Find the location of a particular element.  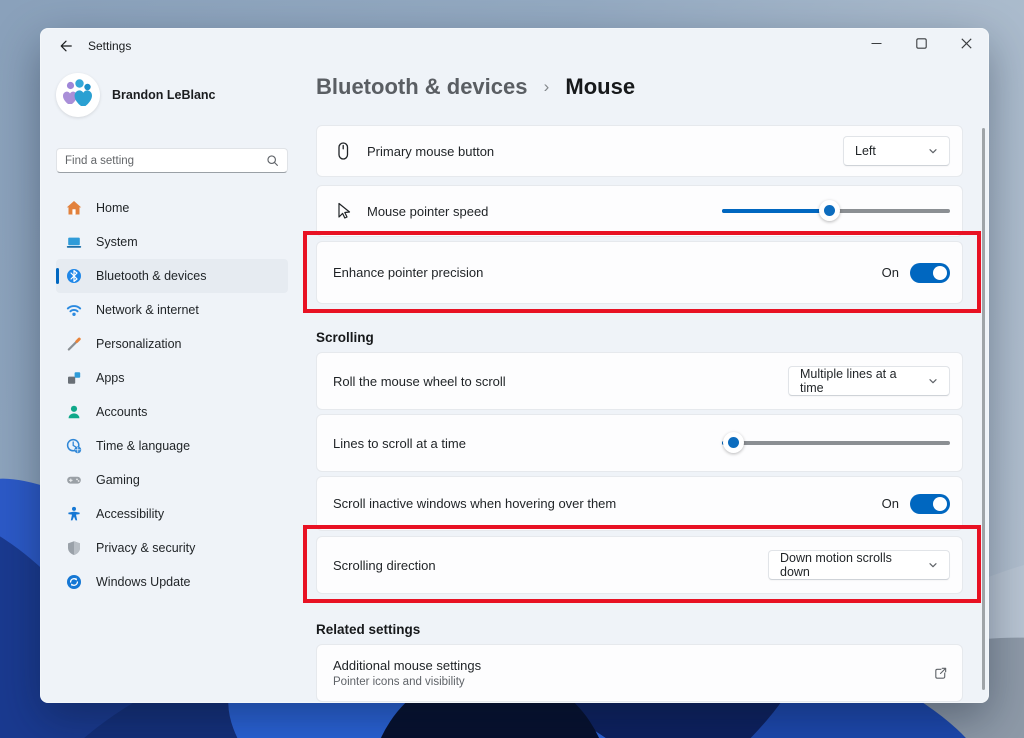

setting-label: Lines to scroll at a time is located at coordinates (399, 443).